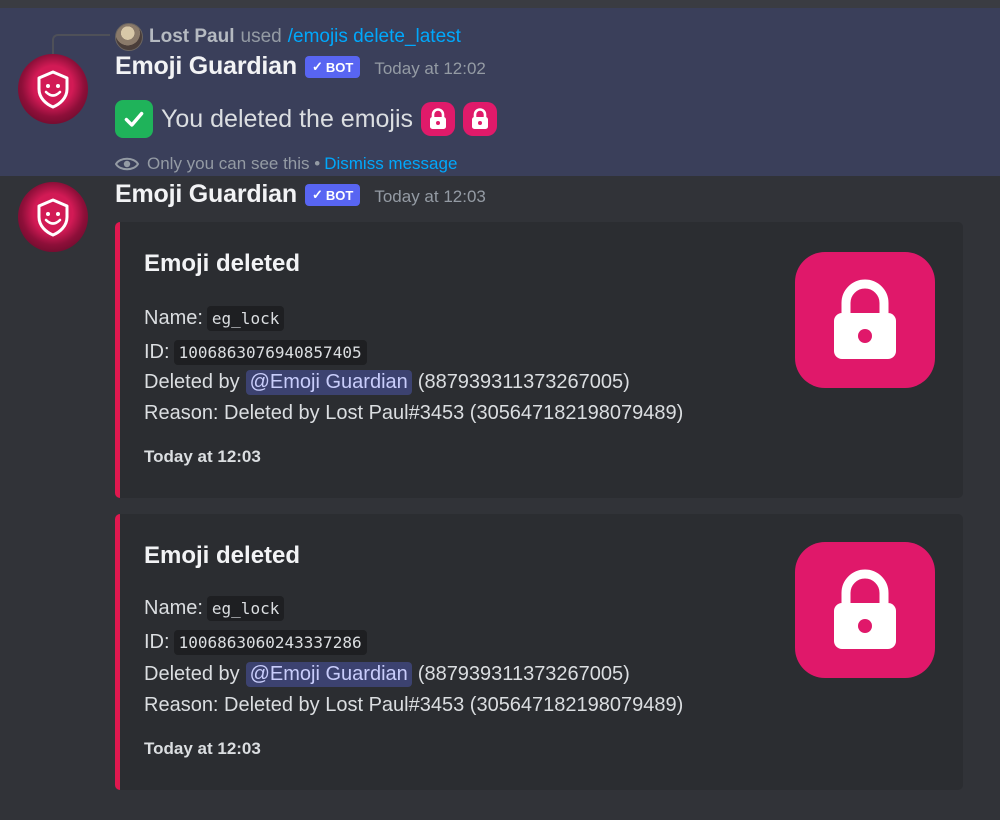  I want to click on reply-connector, so click(81, 45).